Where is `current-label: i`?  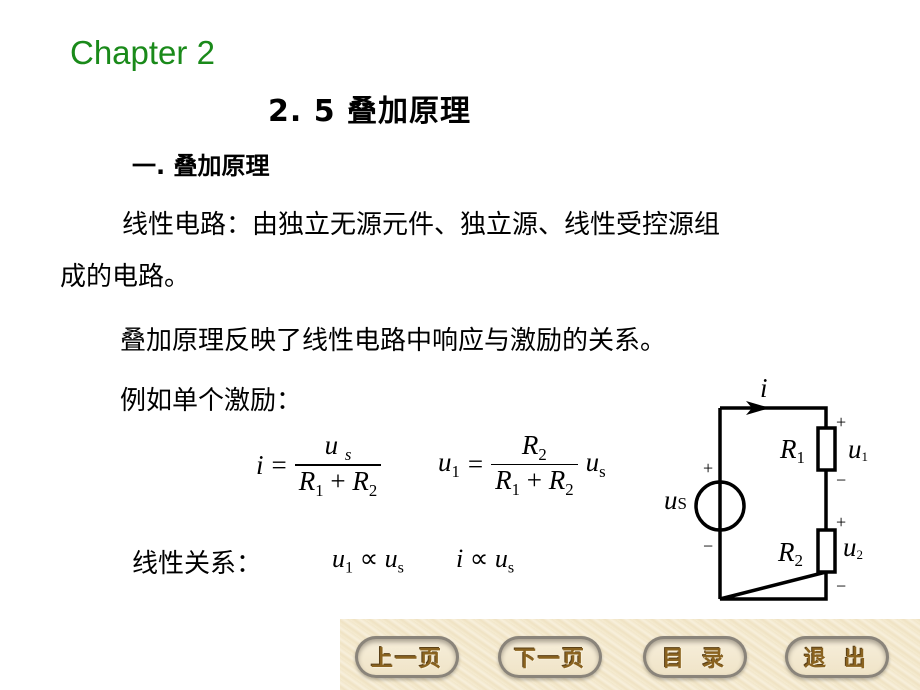
current-label: i is located at coordinates (764, 388).